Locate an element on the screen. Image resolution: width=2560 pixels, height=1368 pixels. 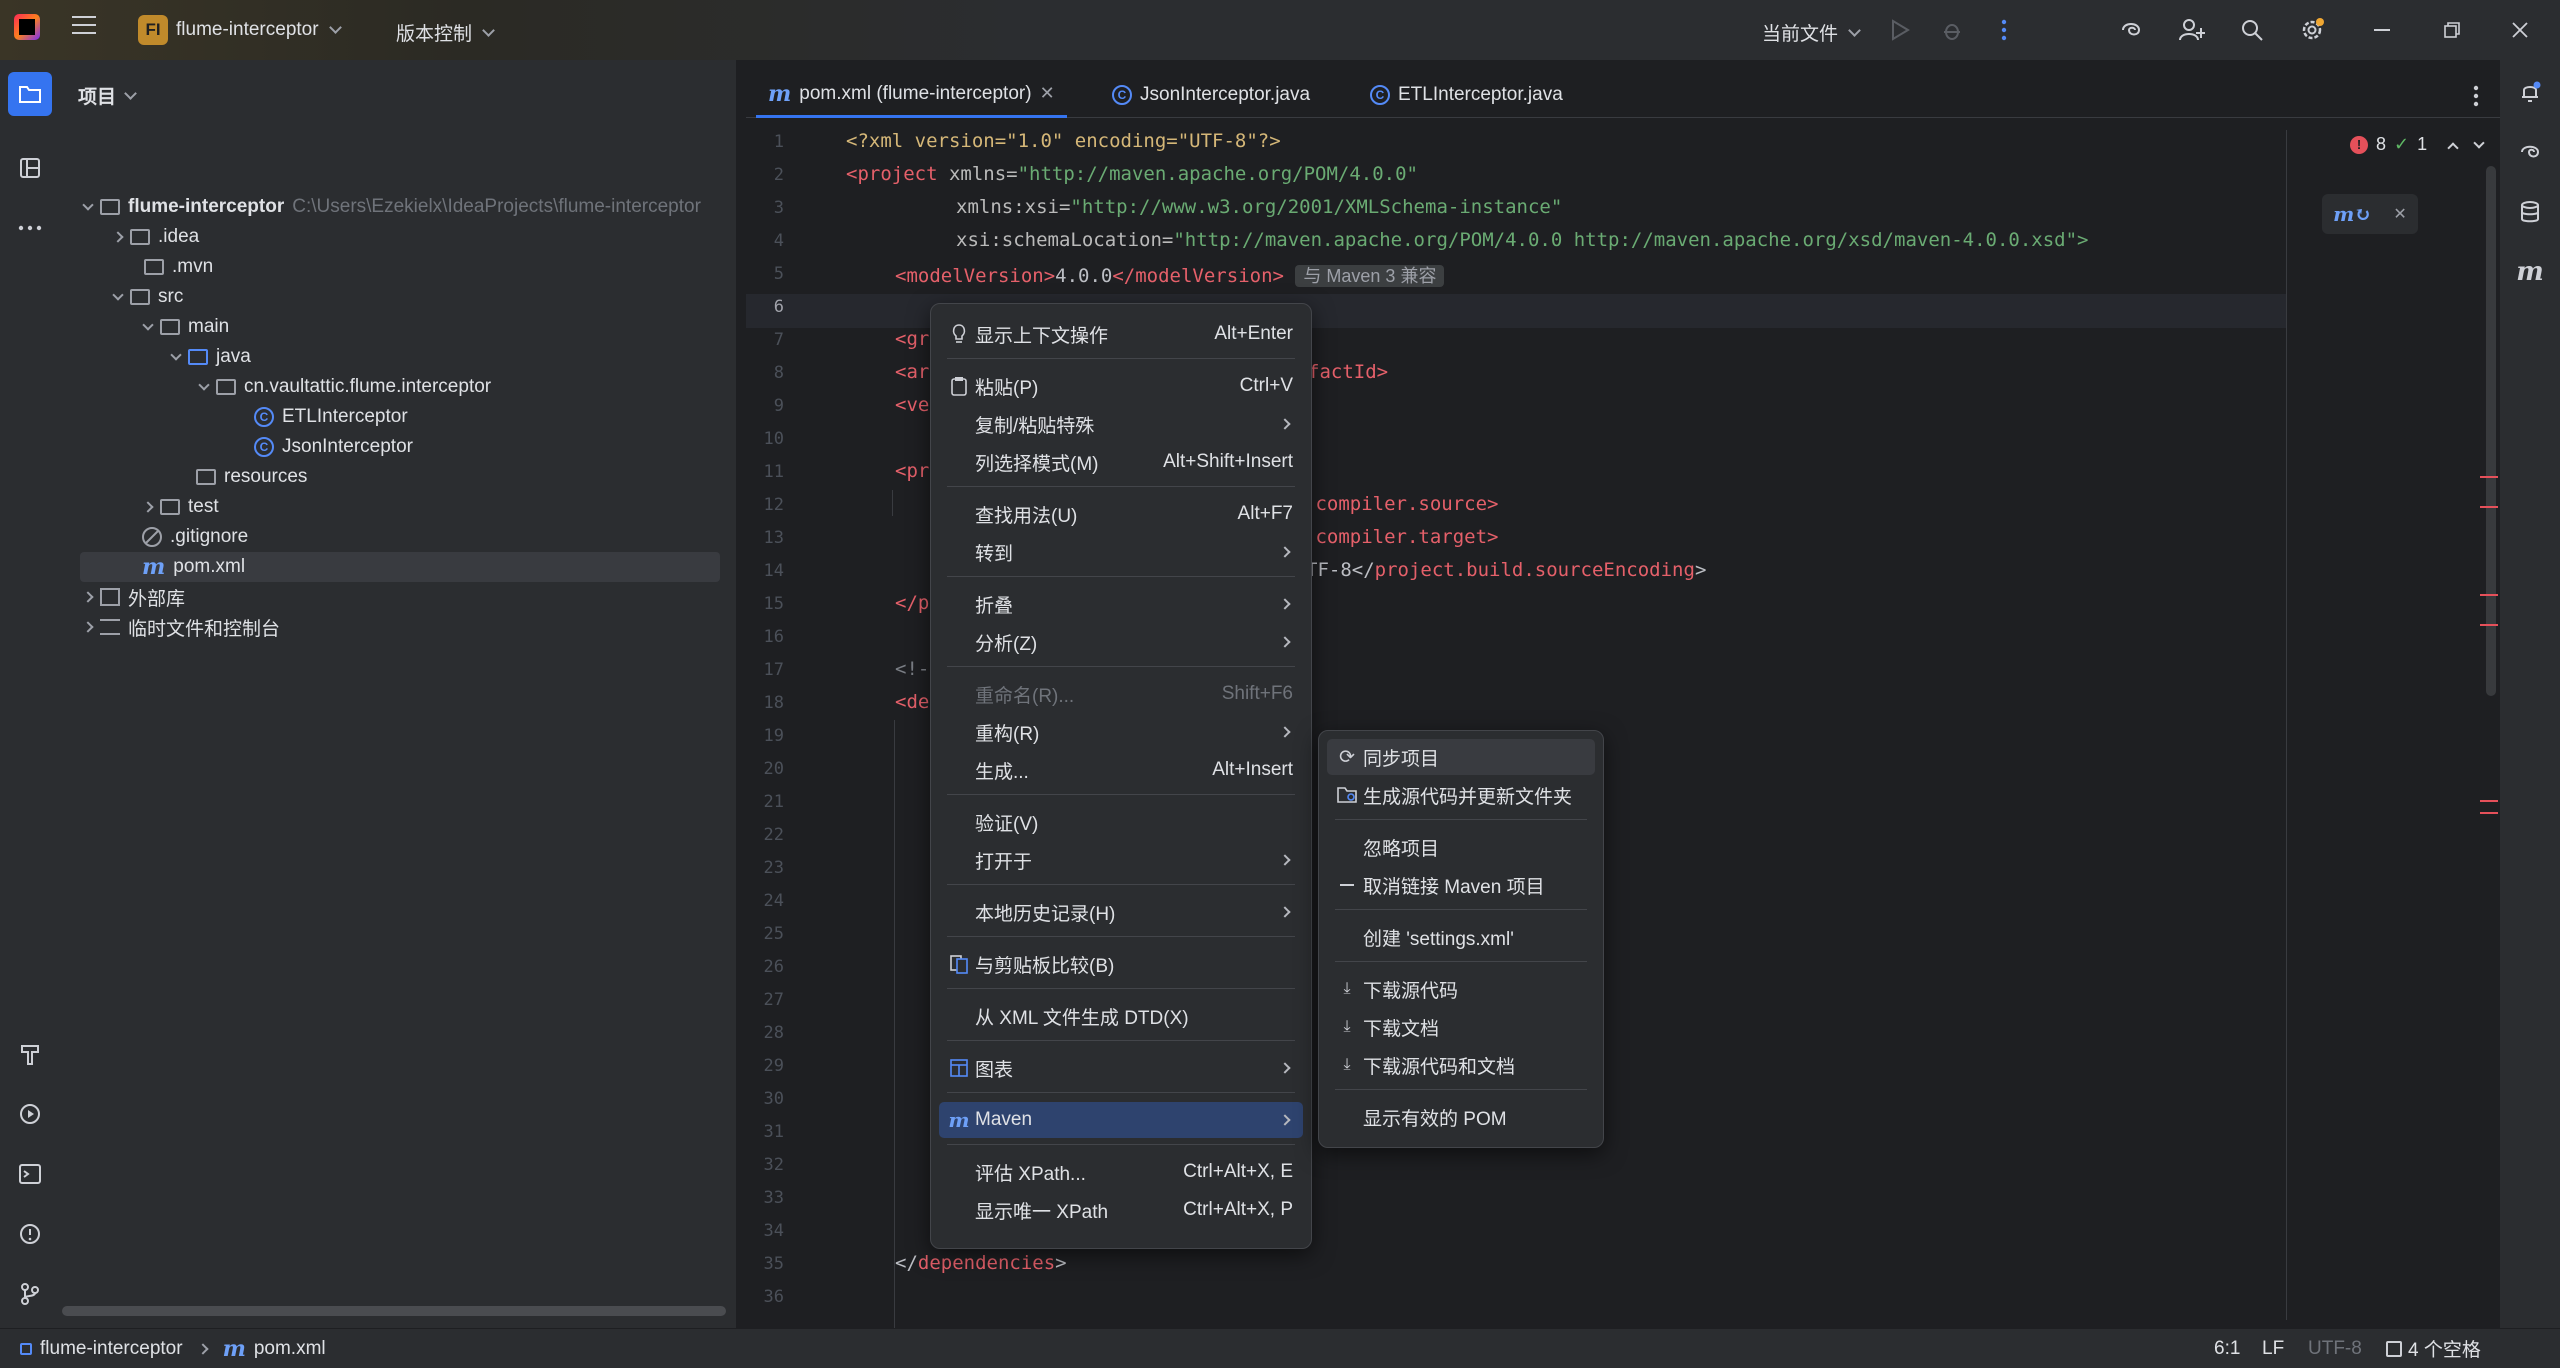
menu-item-maven: m Maven is located at coordinates (1121, 1120).